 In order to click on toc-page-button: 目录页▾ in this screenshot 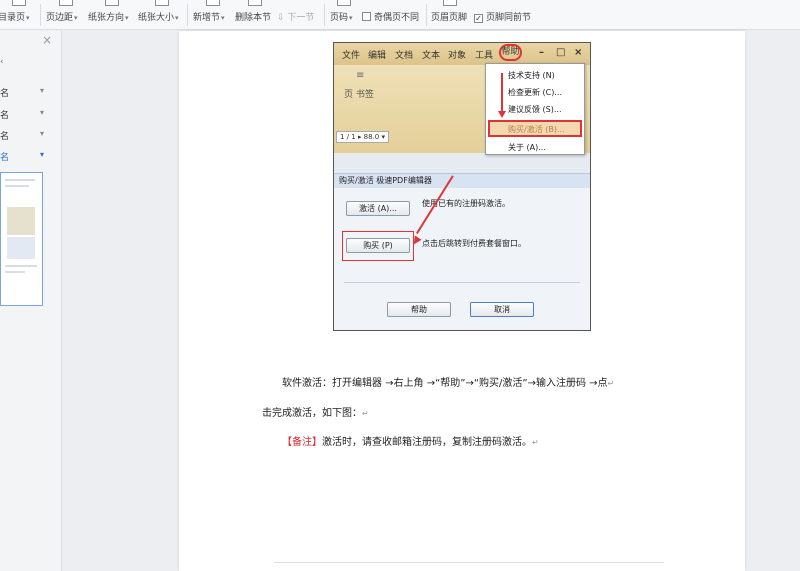, I will do `click(19, 14)`.